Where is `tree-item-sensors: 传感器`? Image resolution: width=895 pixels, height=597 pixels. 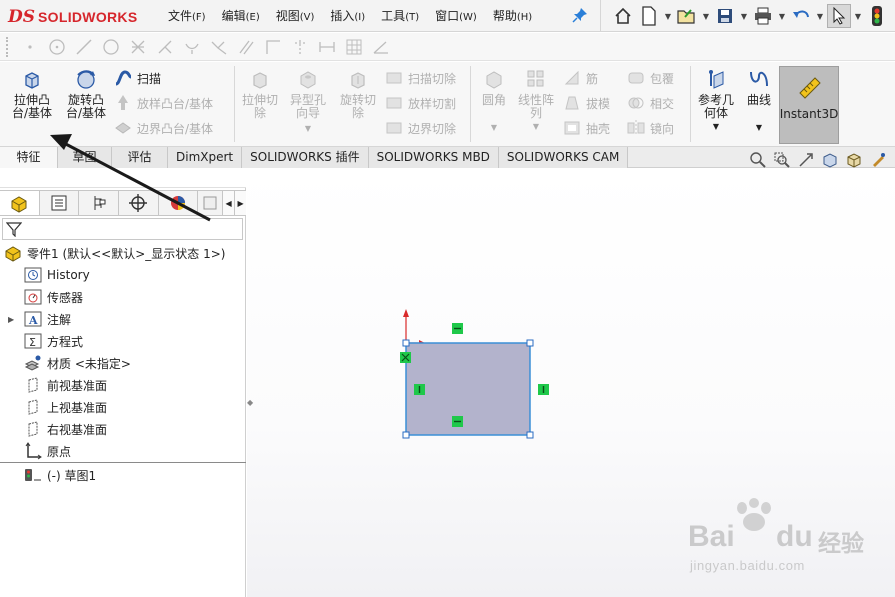
tree-item-sensors: 传感器 is located at coordinates (53, 297).